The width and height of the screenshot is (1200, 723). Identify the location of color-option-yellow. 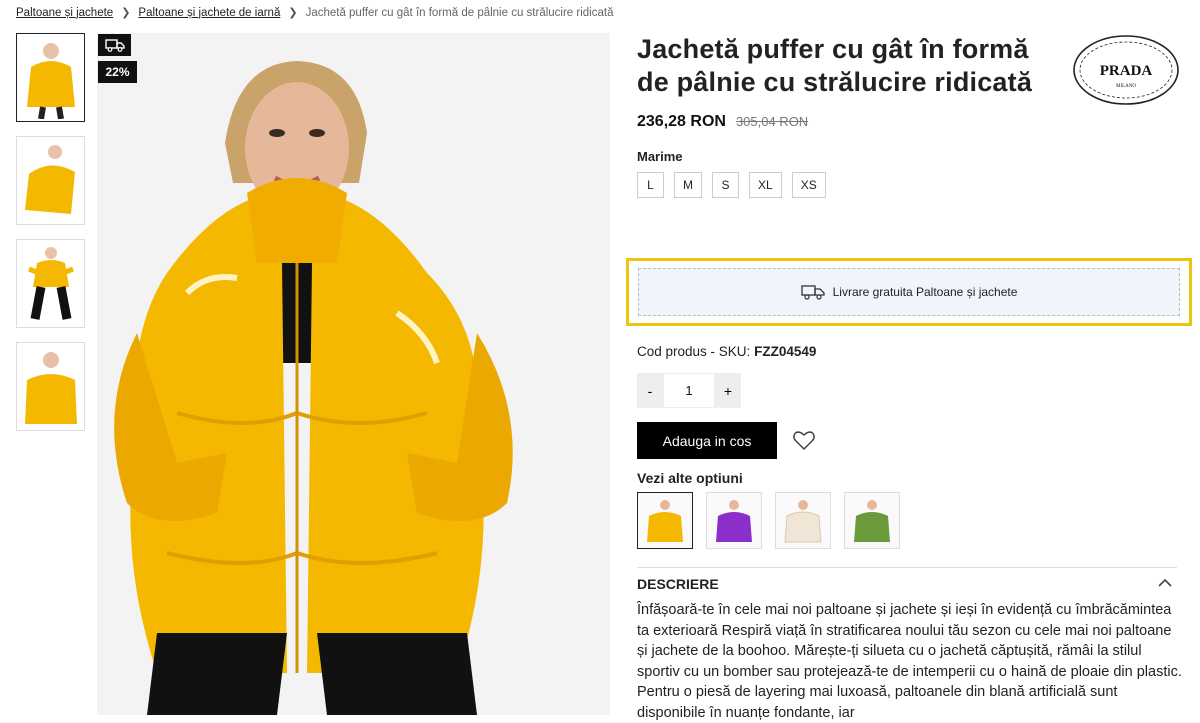
(665, 520).